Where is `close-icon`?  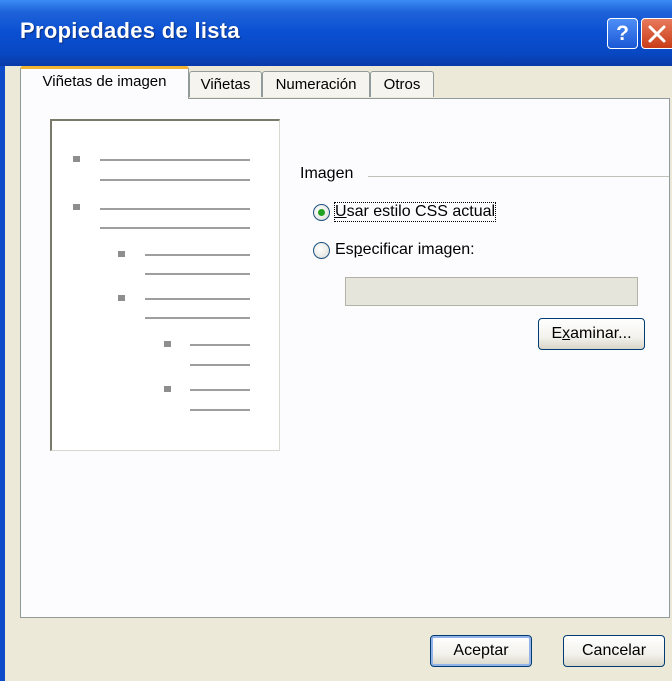 close-icon is located at coordinates (657, 34).